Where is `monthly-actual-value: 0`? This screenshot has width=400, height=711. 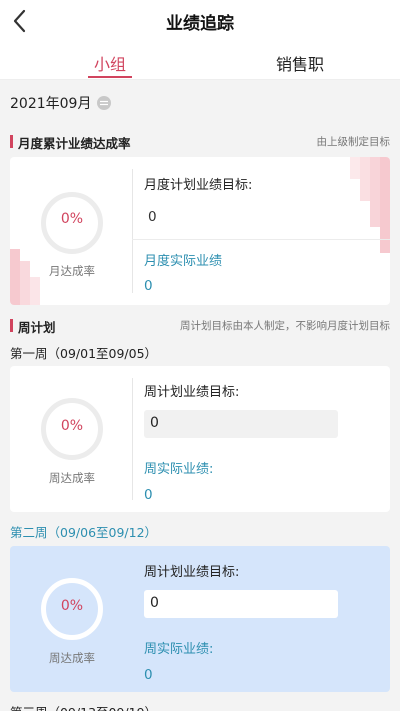 monthly-actual-value: 0 is located at coordinates (148, 286).